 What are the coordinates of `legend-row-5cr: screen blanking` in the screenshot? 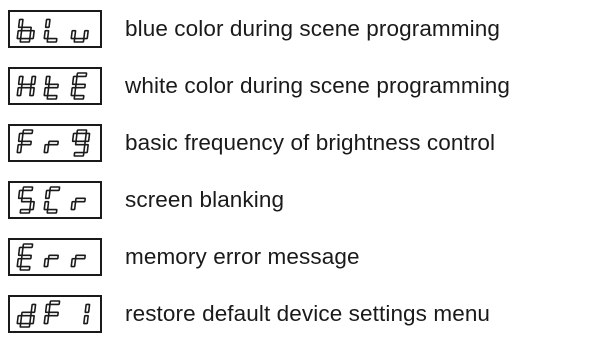 It's located at (146, 200).